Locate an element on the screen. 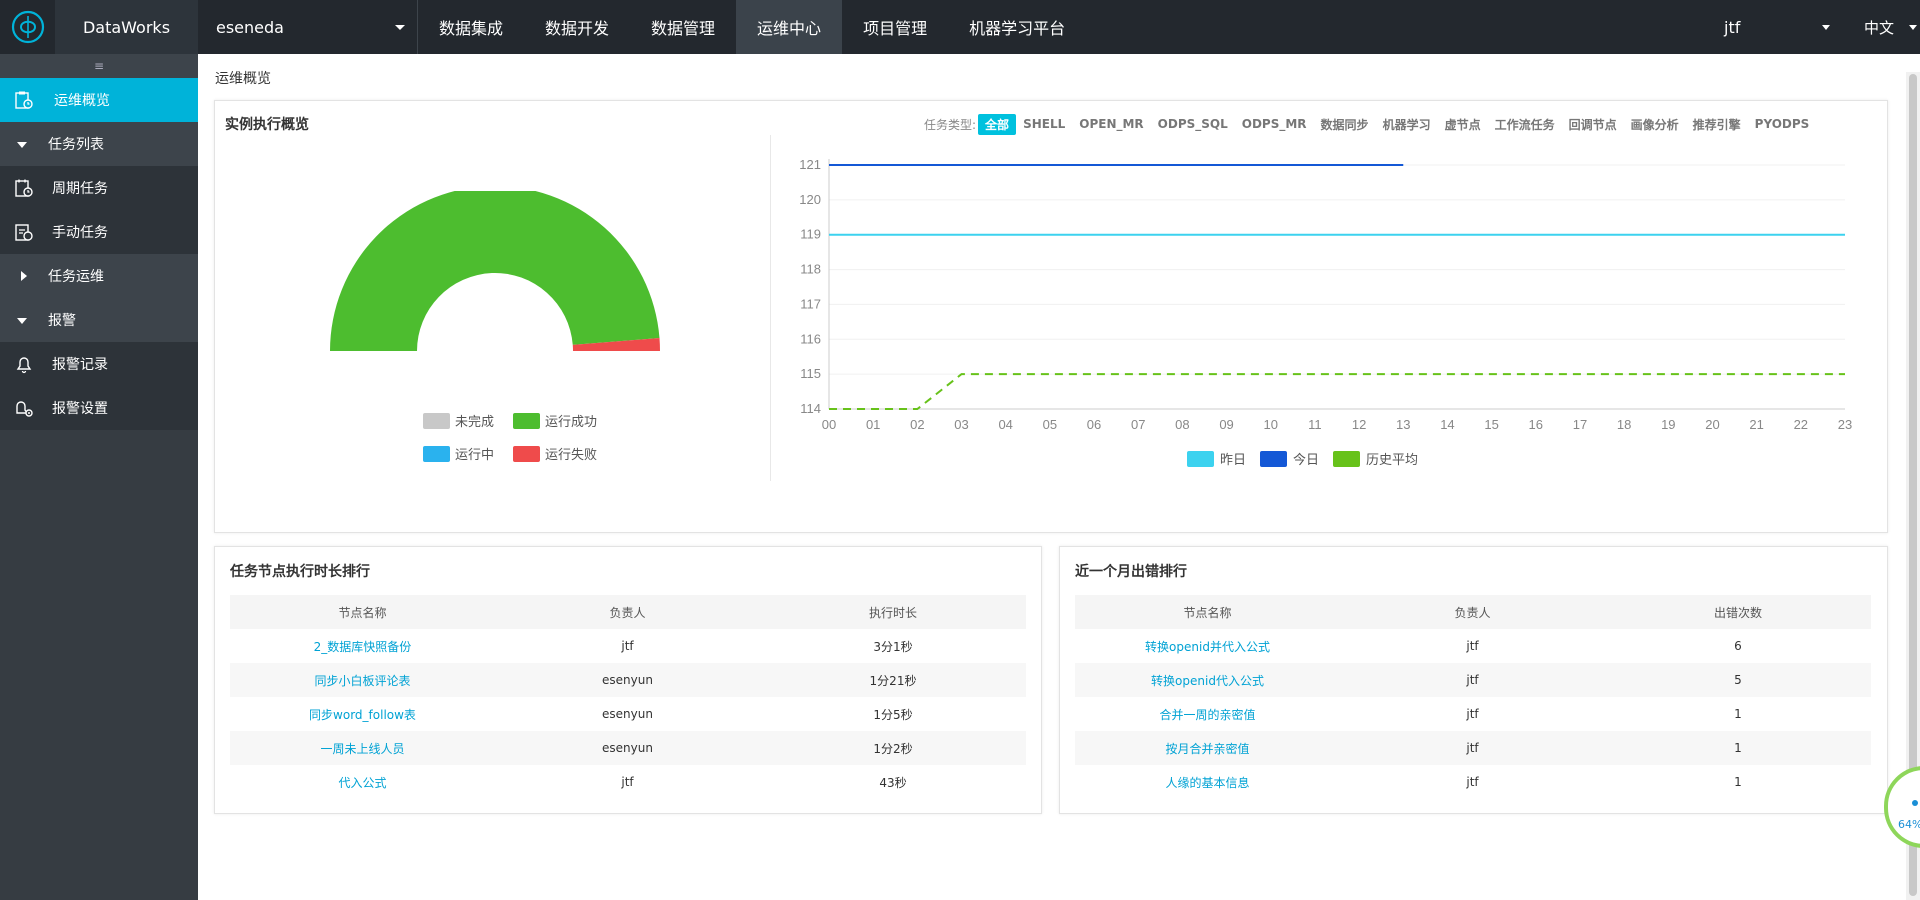 This screenshot has height=900, width=1920. panel-title: 实例执行概览 is located at coordinates (267, 125).